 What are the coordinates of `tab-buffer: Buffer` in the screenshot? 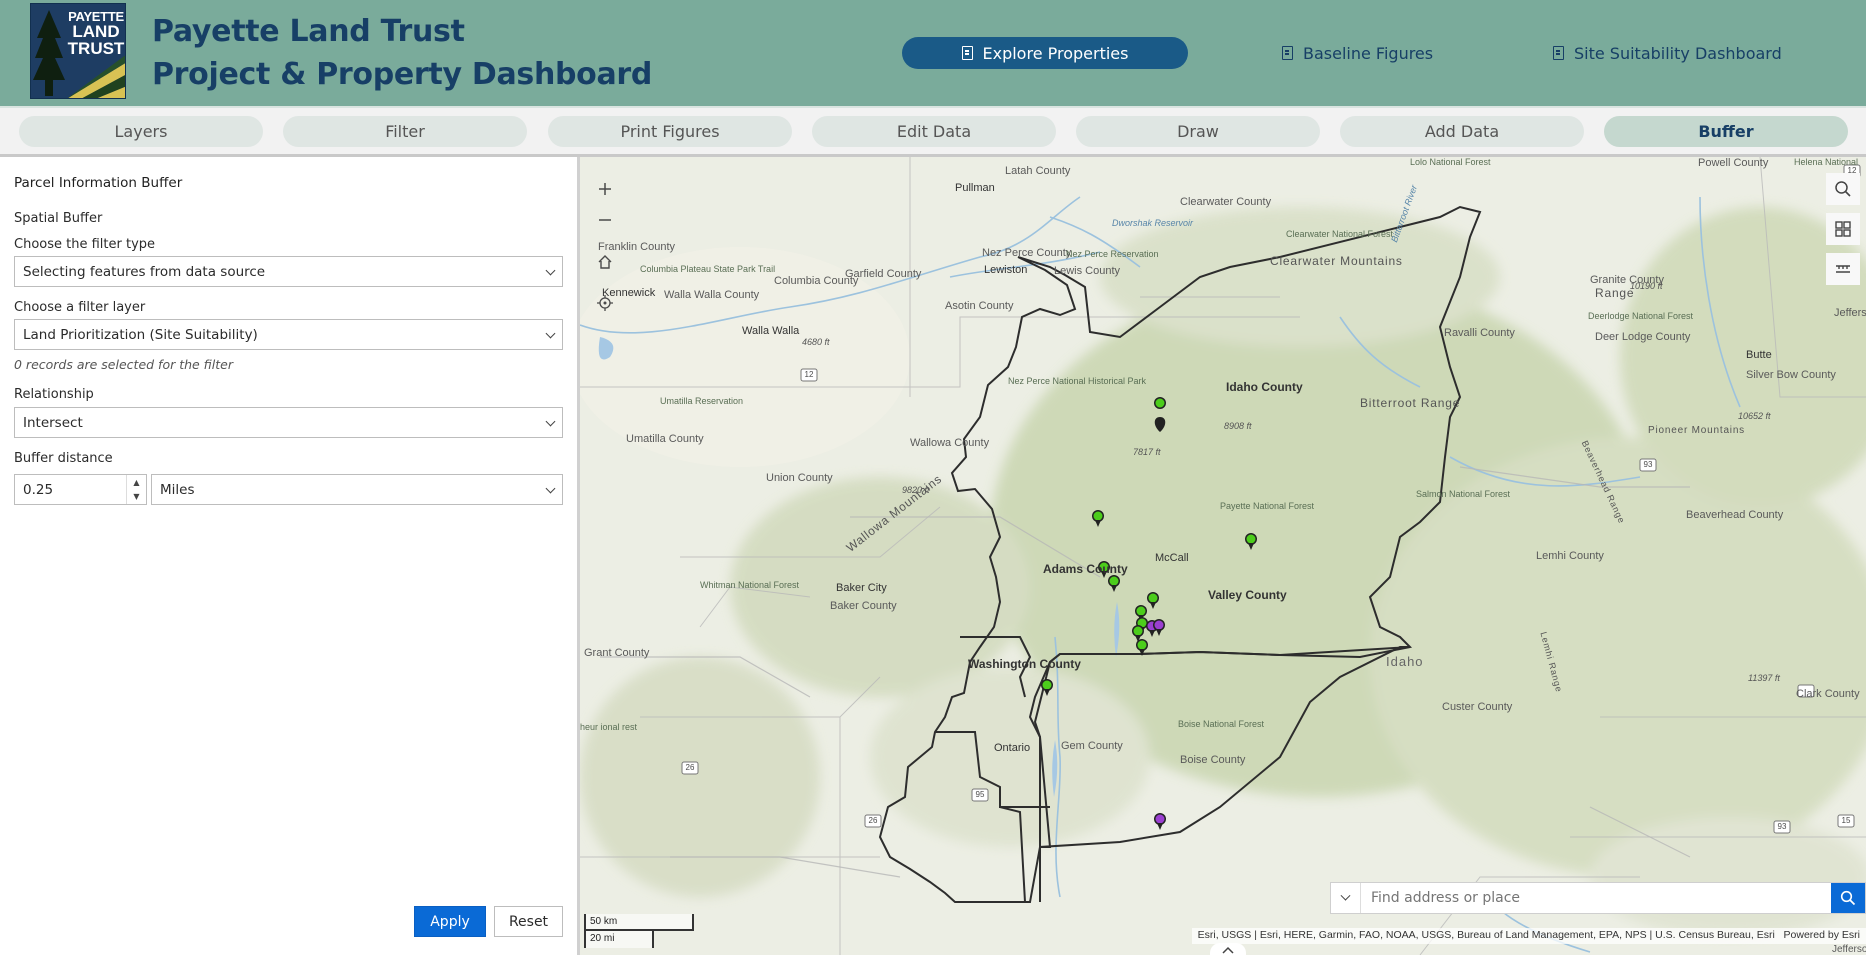 It's located at (1726, 131).